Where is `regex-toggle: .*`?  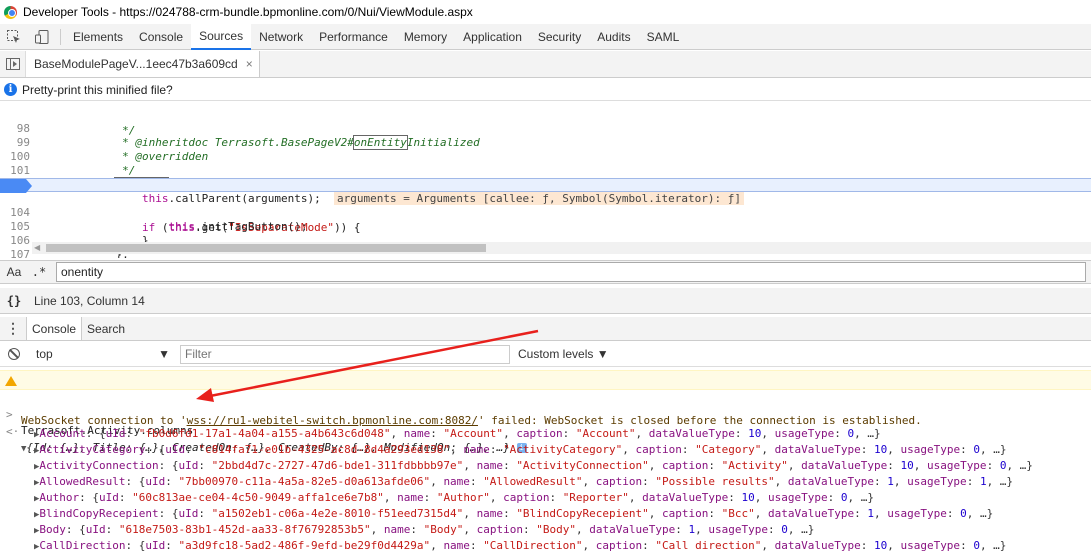 regex-toggle: .* is located at coordinates (39, 272).